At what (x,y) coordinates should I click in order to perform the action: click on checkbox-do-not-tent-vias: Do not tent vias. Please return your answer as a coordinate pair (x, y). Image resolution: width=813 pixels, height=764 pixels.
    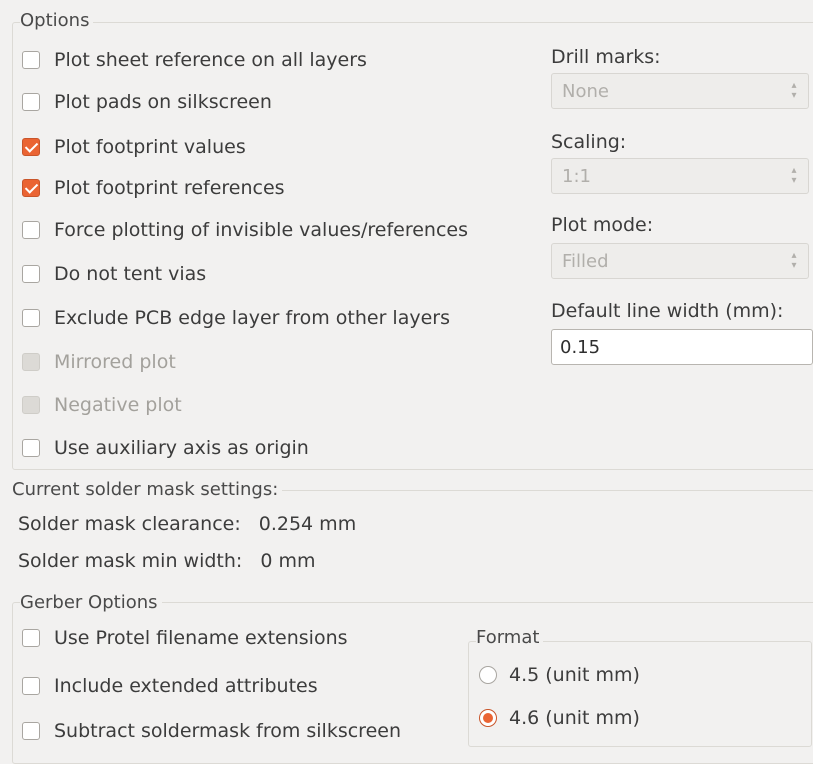
    Looking at the image, I should click on (114, 274).